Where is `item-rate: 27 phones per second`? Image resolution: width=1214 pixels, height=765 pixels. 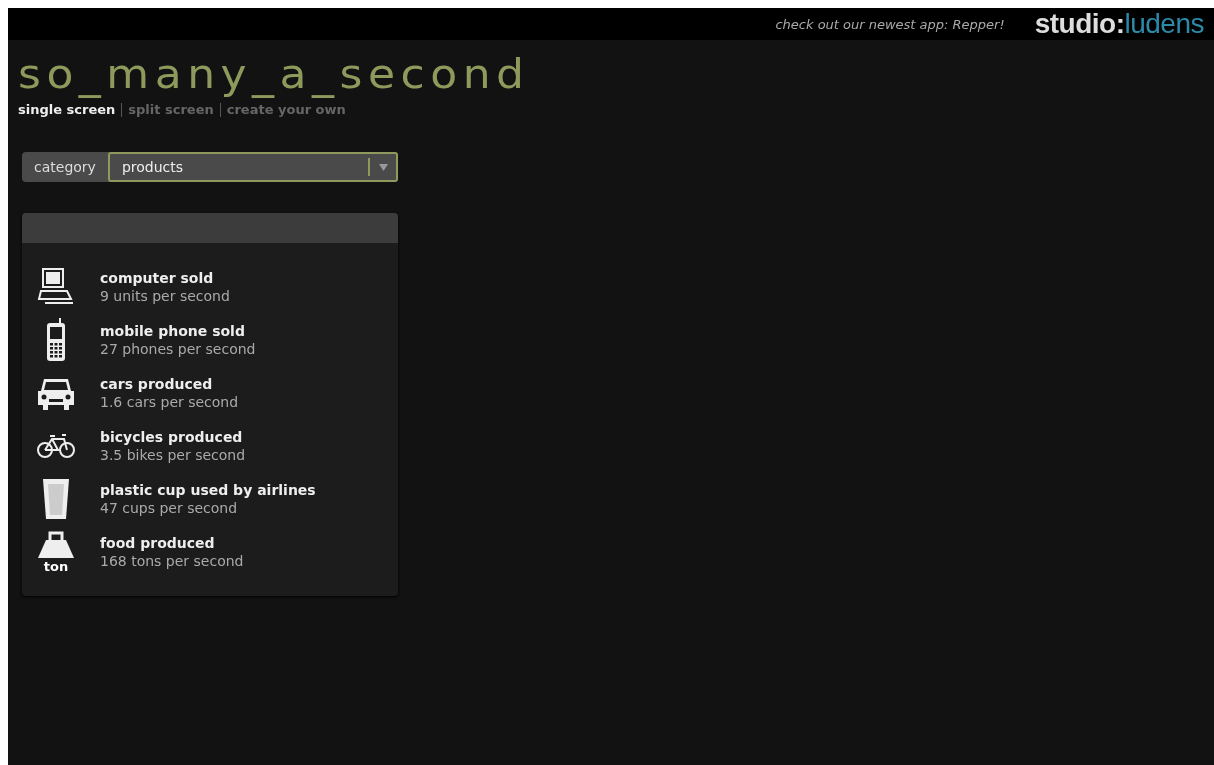 item-rate: 27 phones per second is located at coordinates (178, 348).